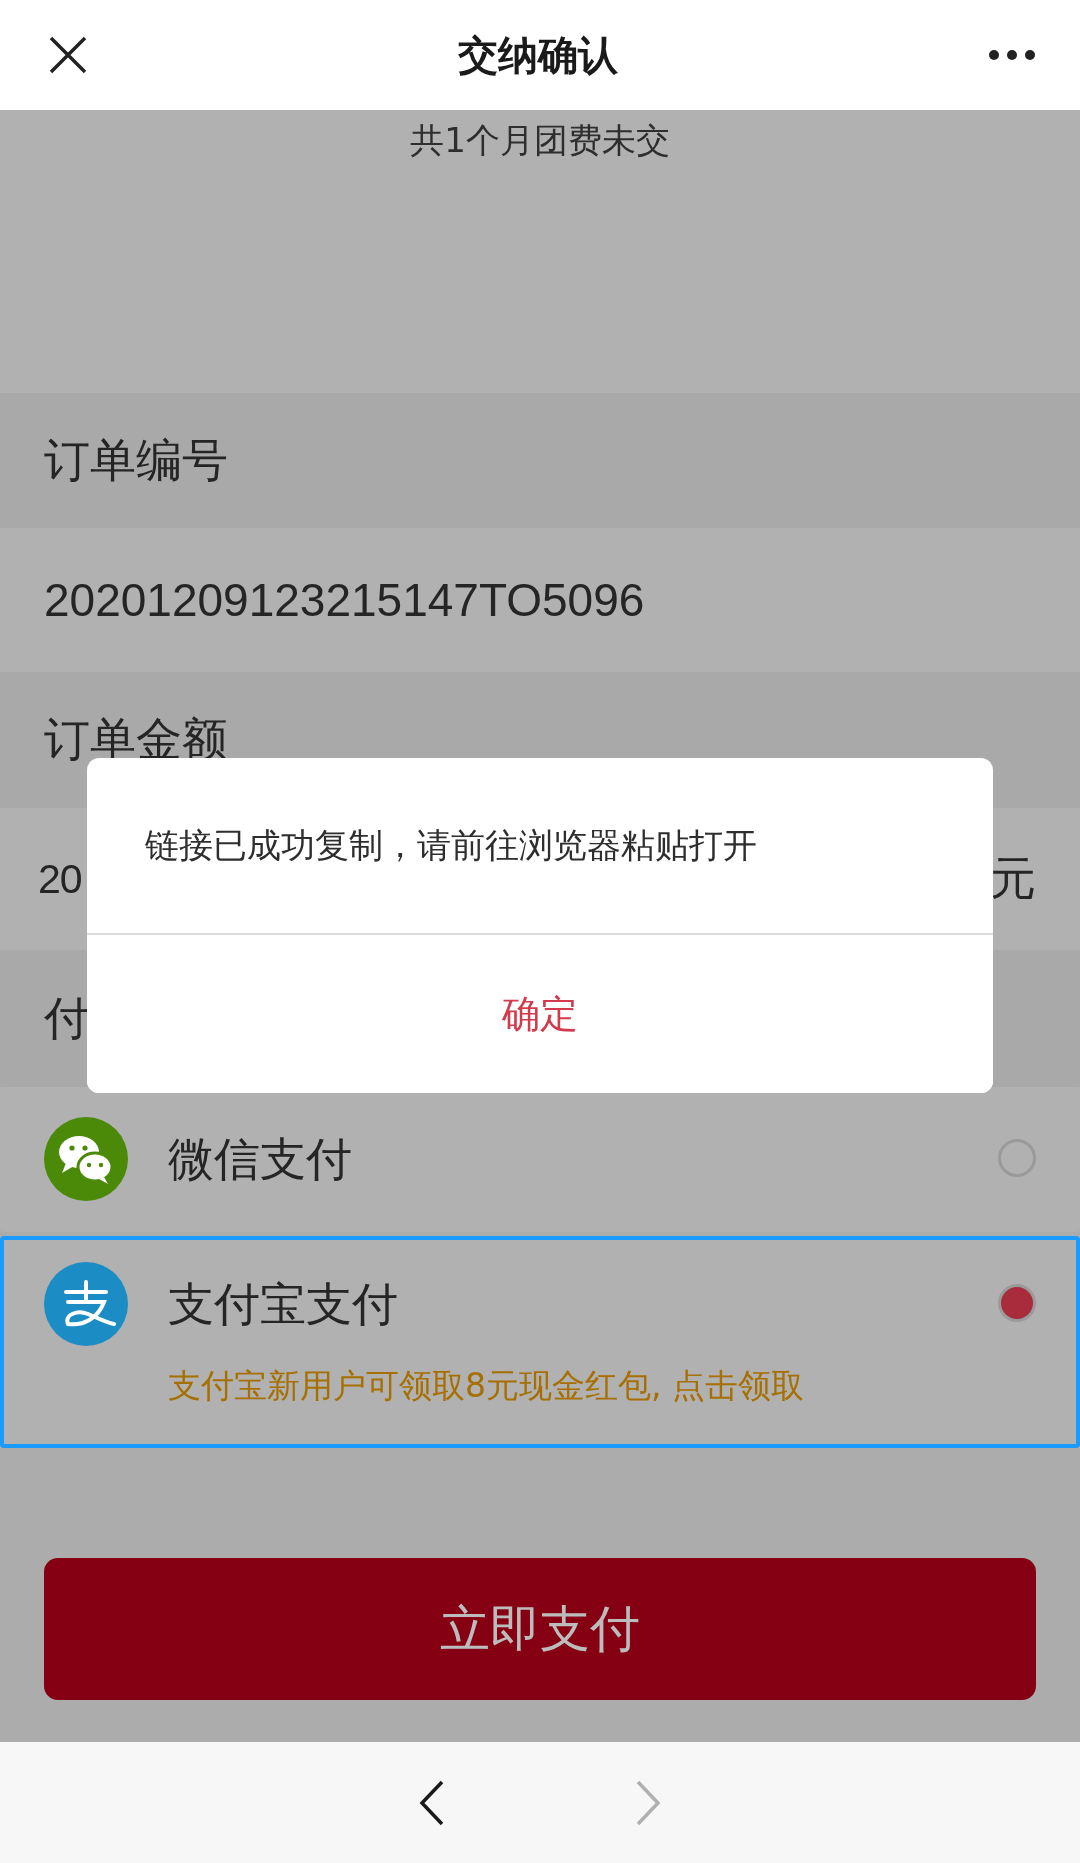 This screenshot has width=1080, height=1863. I want to click on field-label: 付, so click(67, 1018).